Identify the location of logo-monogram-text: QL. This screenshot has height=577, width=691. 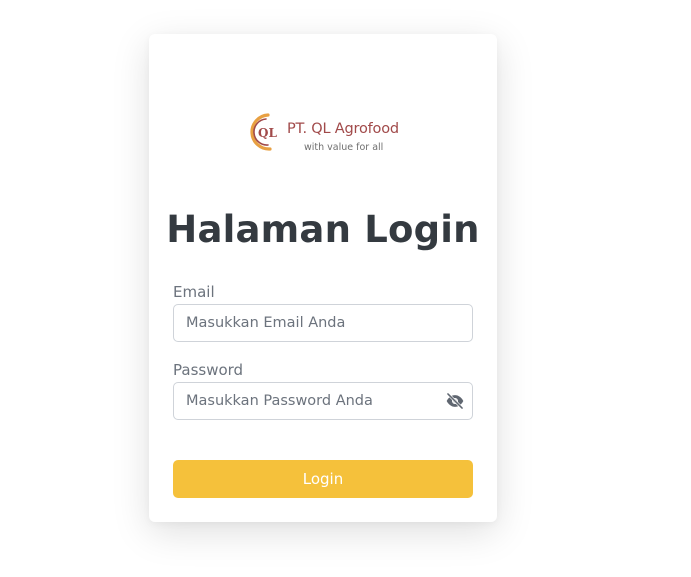
(267, 133).